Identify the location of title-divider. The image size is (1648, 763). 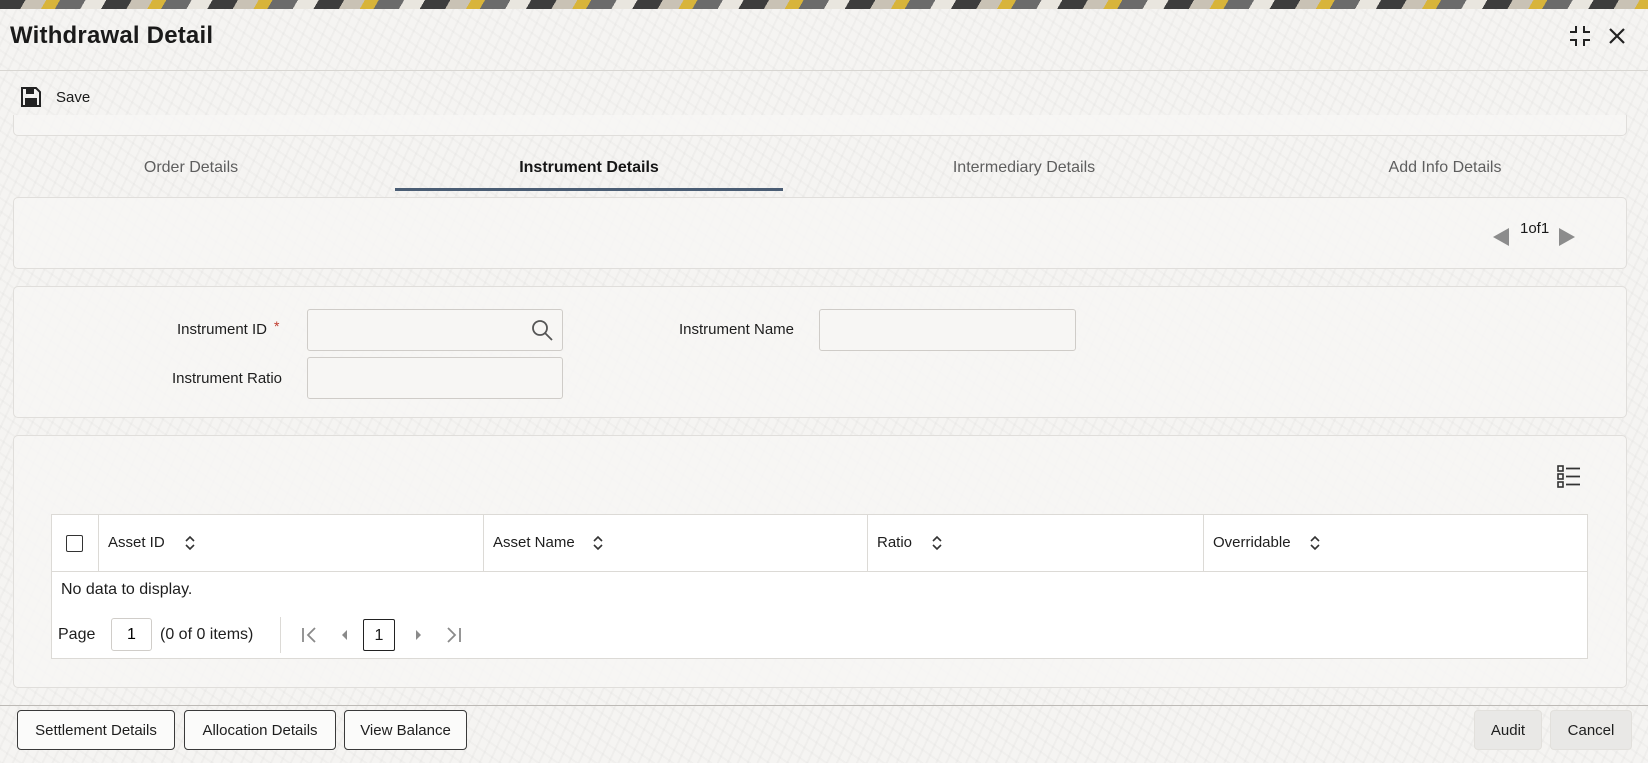
(824, 70).